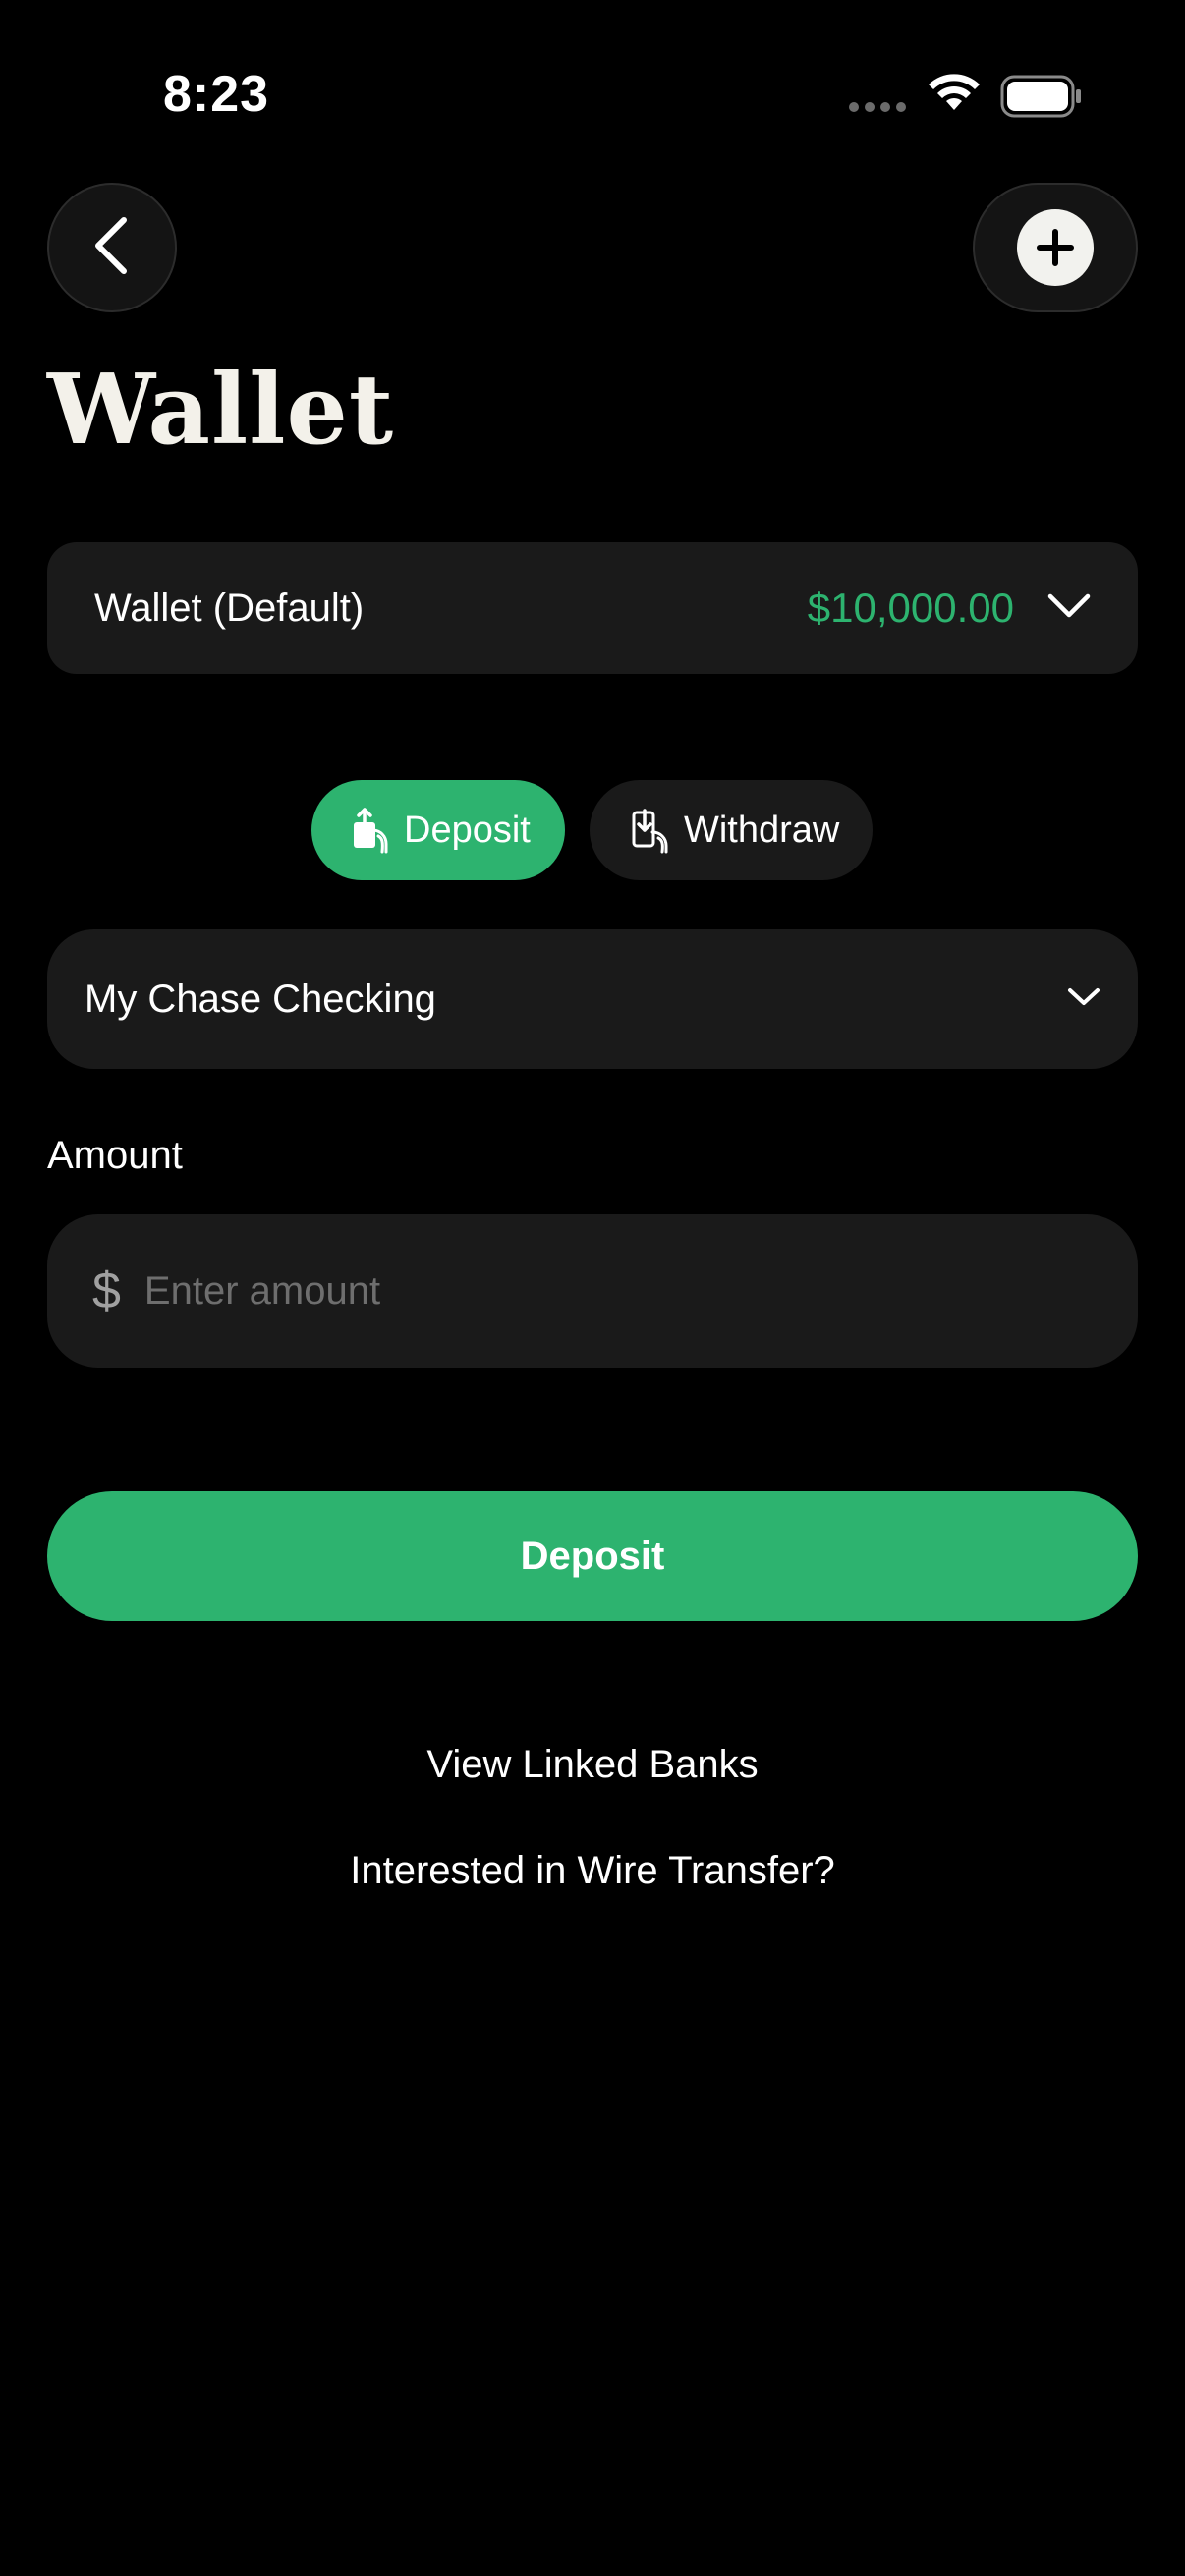 Image resolution: width=1185 pixels, height=2576 pixels. Describe the element at coordinates (468, 830) in the screenshot. I see `tab-deposit-label: Deposit` at that location.